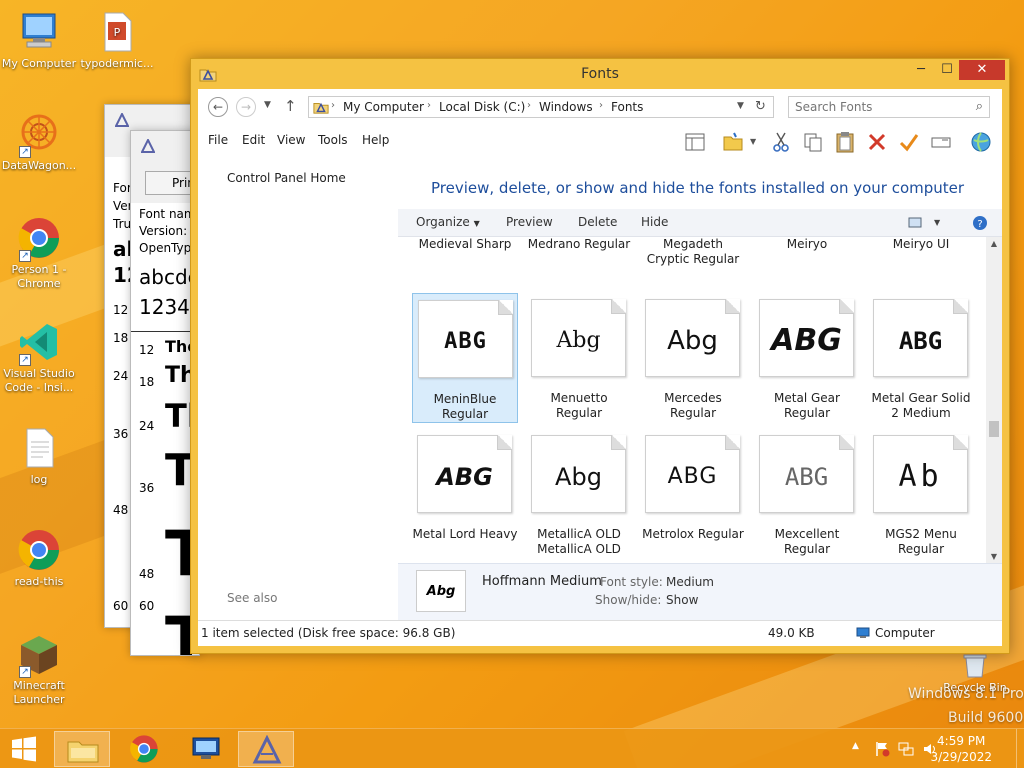  I want to click on font-item: ABG Metal Lord Heavy, so click(465, 494).